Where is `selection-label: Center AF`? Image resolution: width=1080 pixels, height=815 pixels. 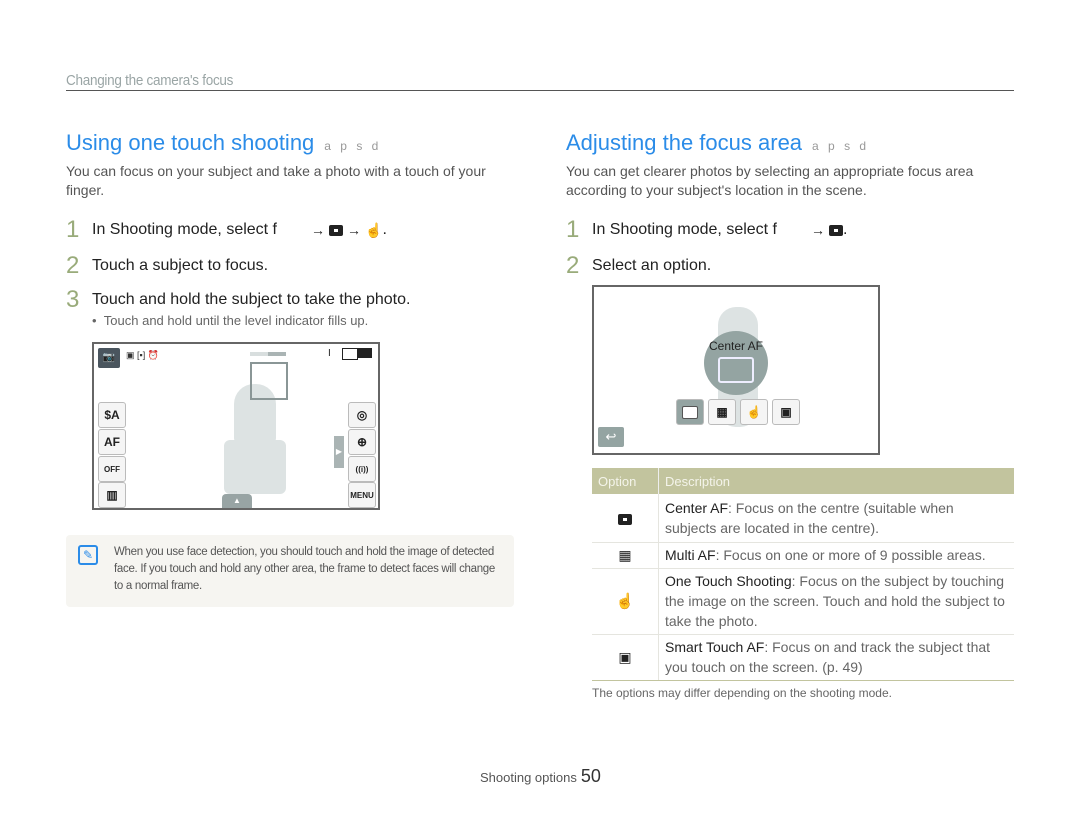 selection-label: Center AF is located at coordinates (736, 346).